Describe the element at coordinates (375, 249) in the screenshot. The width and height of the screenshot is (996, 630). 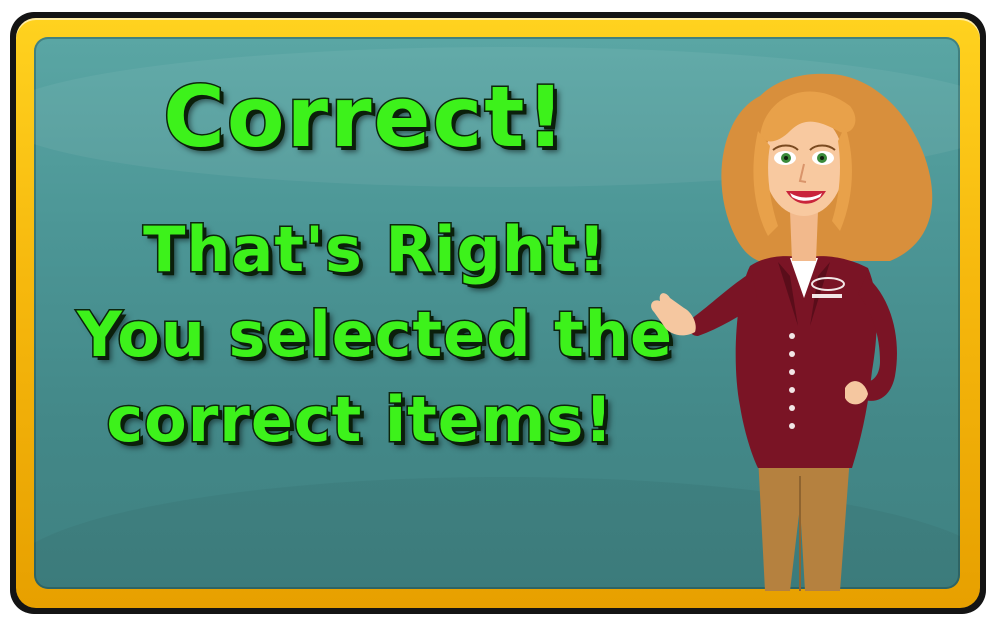
I see `feedback-message-line-1: That's Right!` at that location.